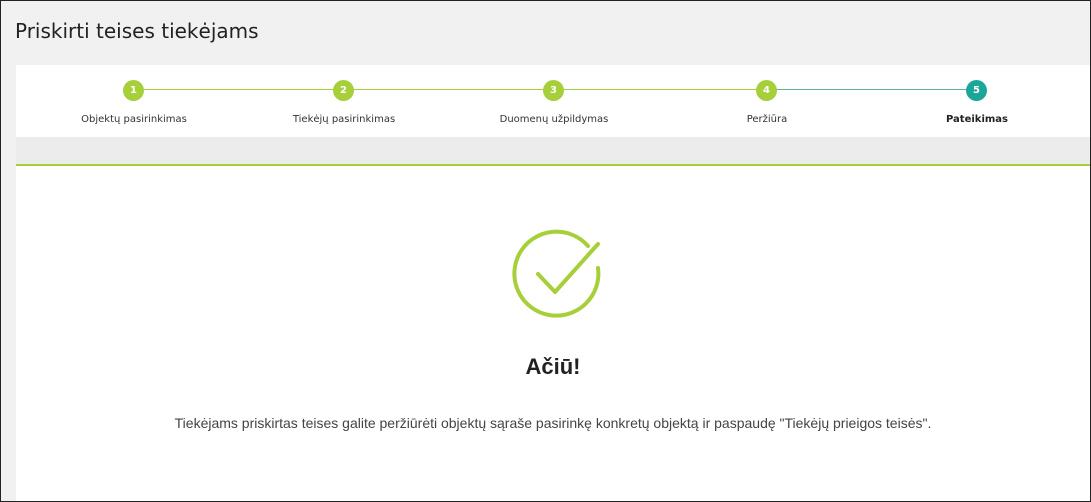 The image size is (1091, 502). I want to click on step-4-marker: 4, so click(766, 90).